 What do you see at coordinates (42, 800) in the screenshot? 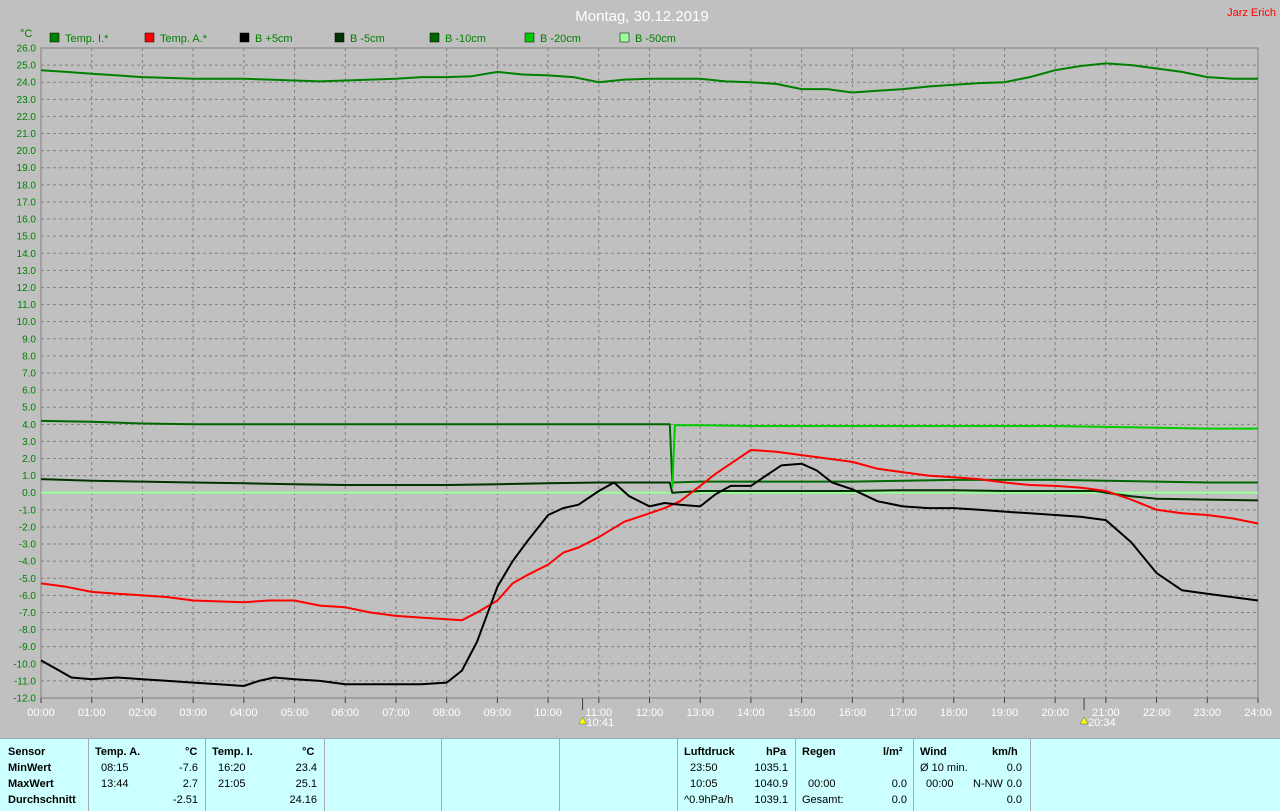
I see `stats-avg-label: Durchschnitt` at bounding box center [42, 800].